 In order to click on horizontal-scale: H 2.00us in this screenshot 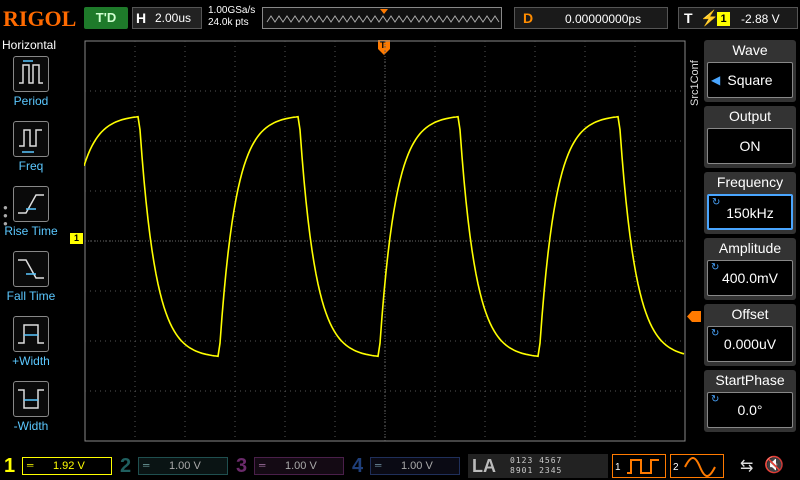, I will do `click(167, 18)`.